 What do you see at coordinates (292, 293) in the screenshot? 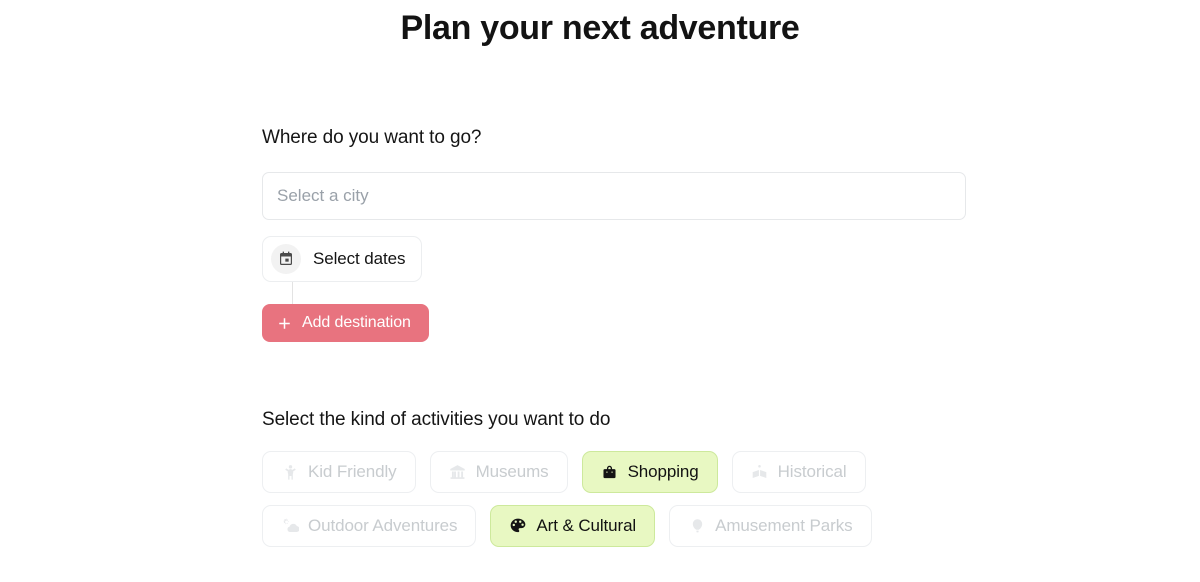
I see `connector-line` at bounding box center [292, 293].